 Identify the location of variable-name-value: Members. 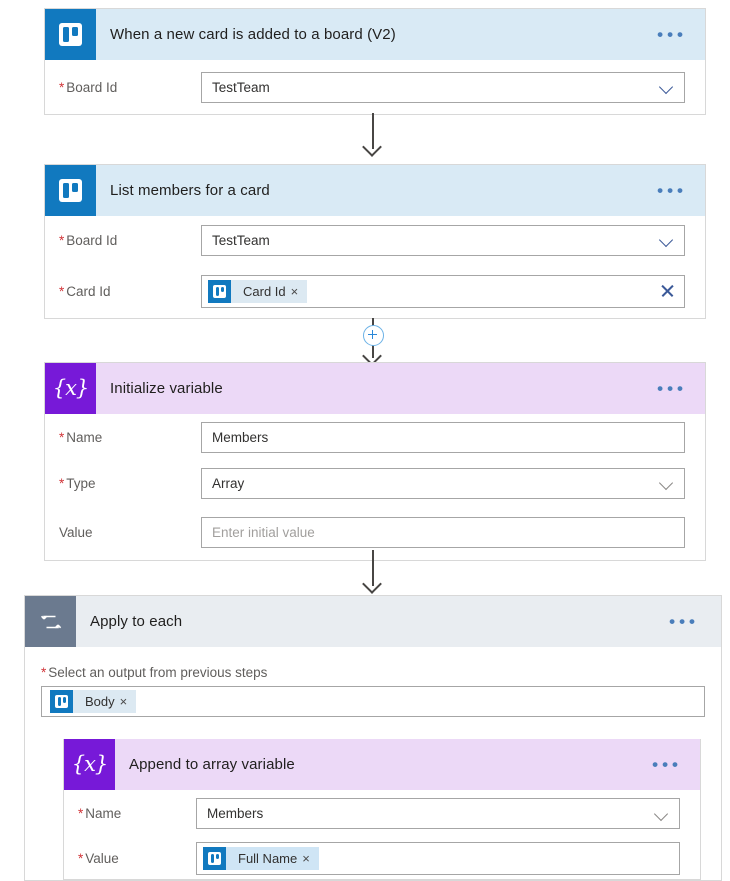
(240, 437).